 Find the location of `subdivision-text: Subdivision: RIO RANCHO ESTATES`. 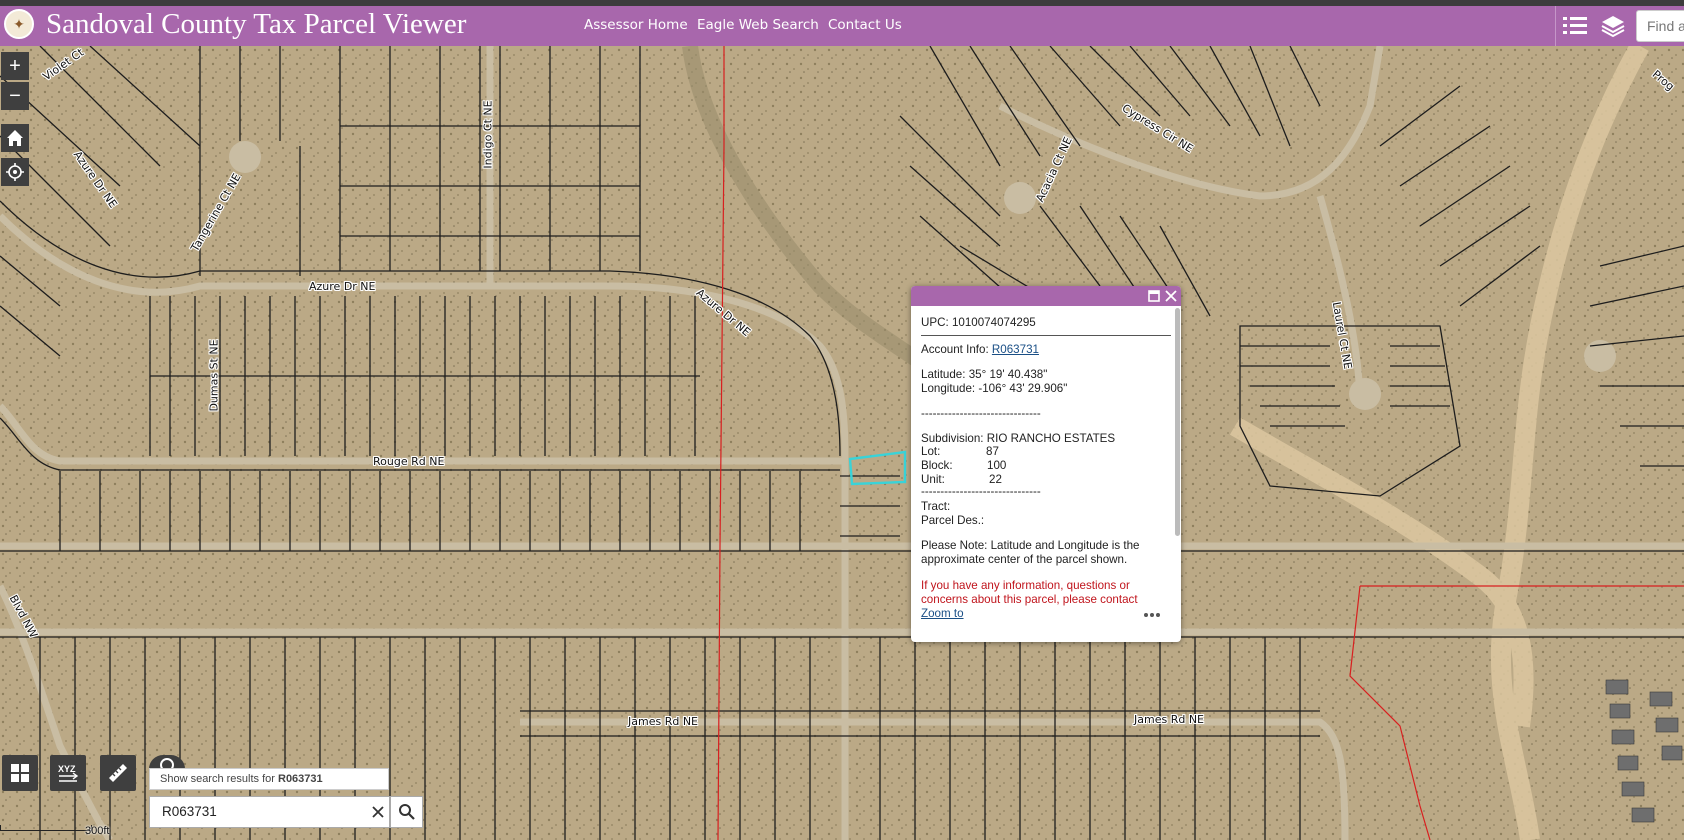

subdivision-text: Subdivision: RIO RANCHO ESTATES is located at coordinates (1018, 438).